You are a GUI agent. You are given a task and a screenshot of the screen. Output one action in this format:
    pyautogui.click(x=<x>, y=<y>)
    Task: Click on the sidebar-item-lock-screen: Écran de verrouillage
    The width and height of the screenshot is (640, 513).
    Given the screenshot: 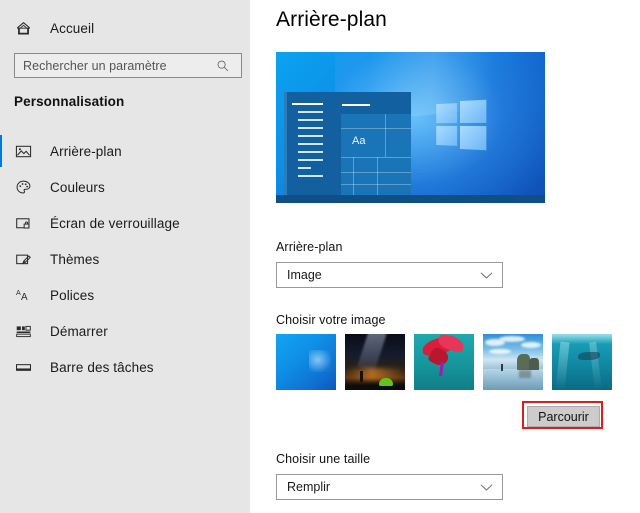 What is the action you would take?
    pyautogui.click(x=125, y=223)
    